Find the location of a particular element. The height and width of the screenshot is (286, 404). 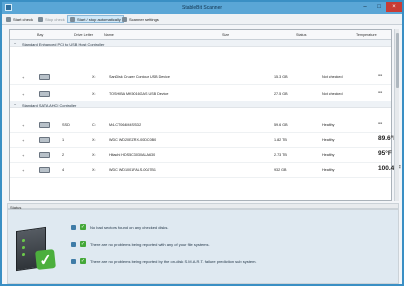

title-bar: StableBit Scanner – □ × is located at coordinates (202, 8).